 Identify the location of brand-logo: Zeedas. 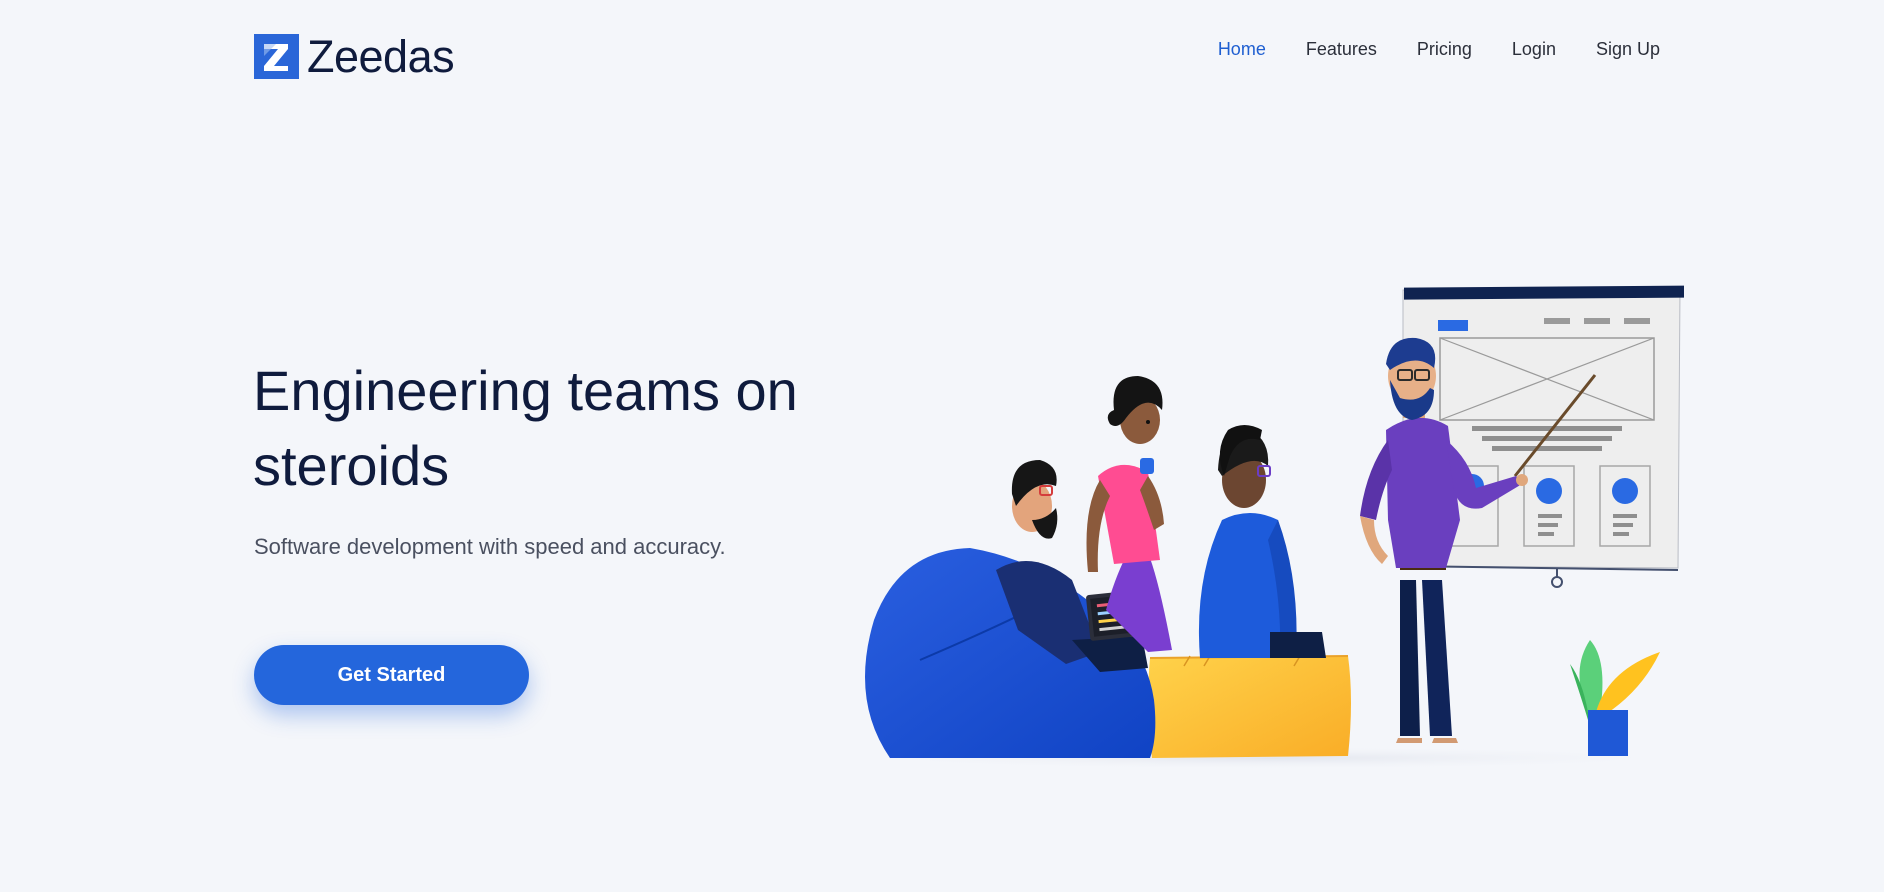
(354, 56).